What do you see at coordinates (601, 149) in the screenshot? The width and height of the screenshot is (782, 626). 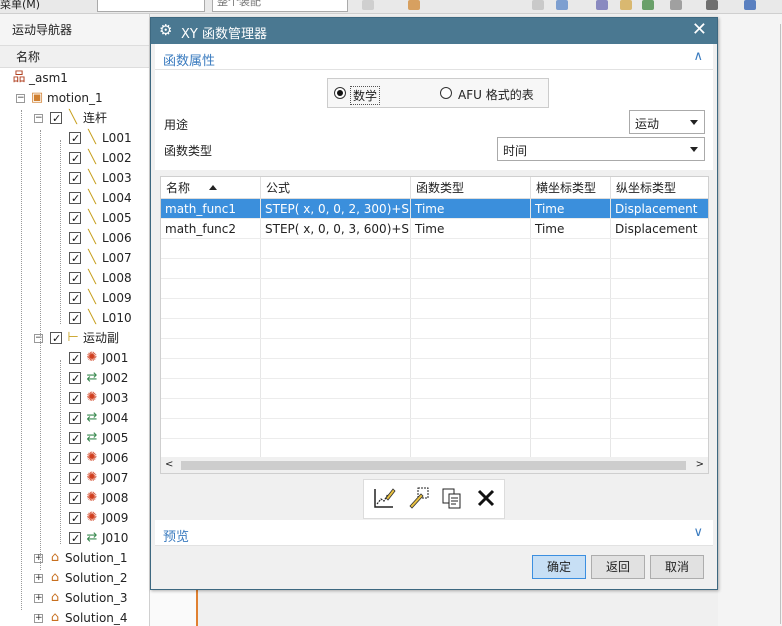 I see `function-type-select: 时间` at bounding box center [601, 149].